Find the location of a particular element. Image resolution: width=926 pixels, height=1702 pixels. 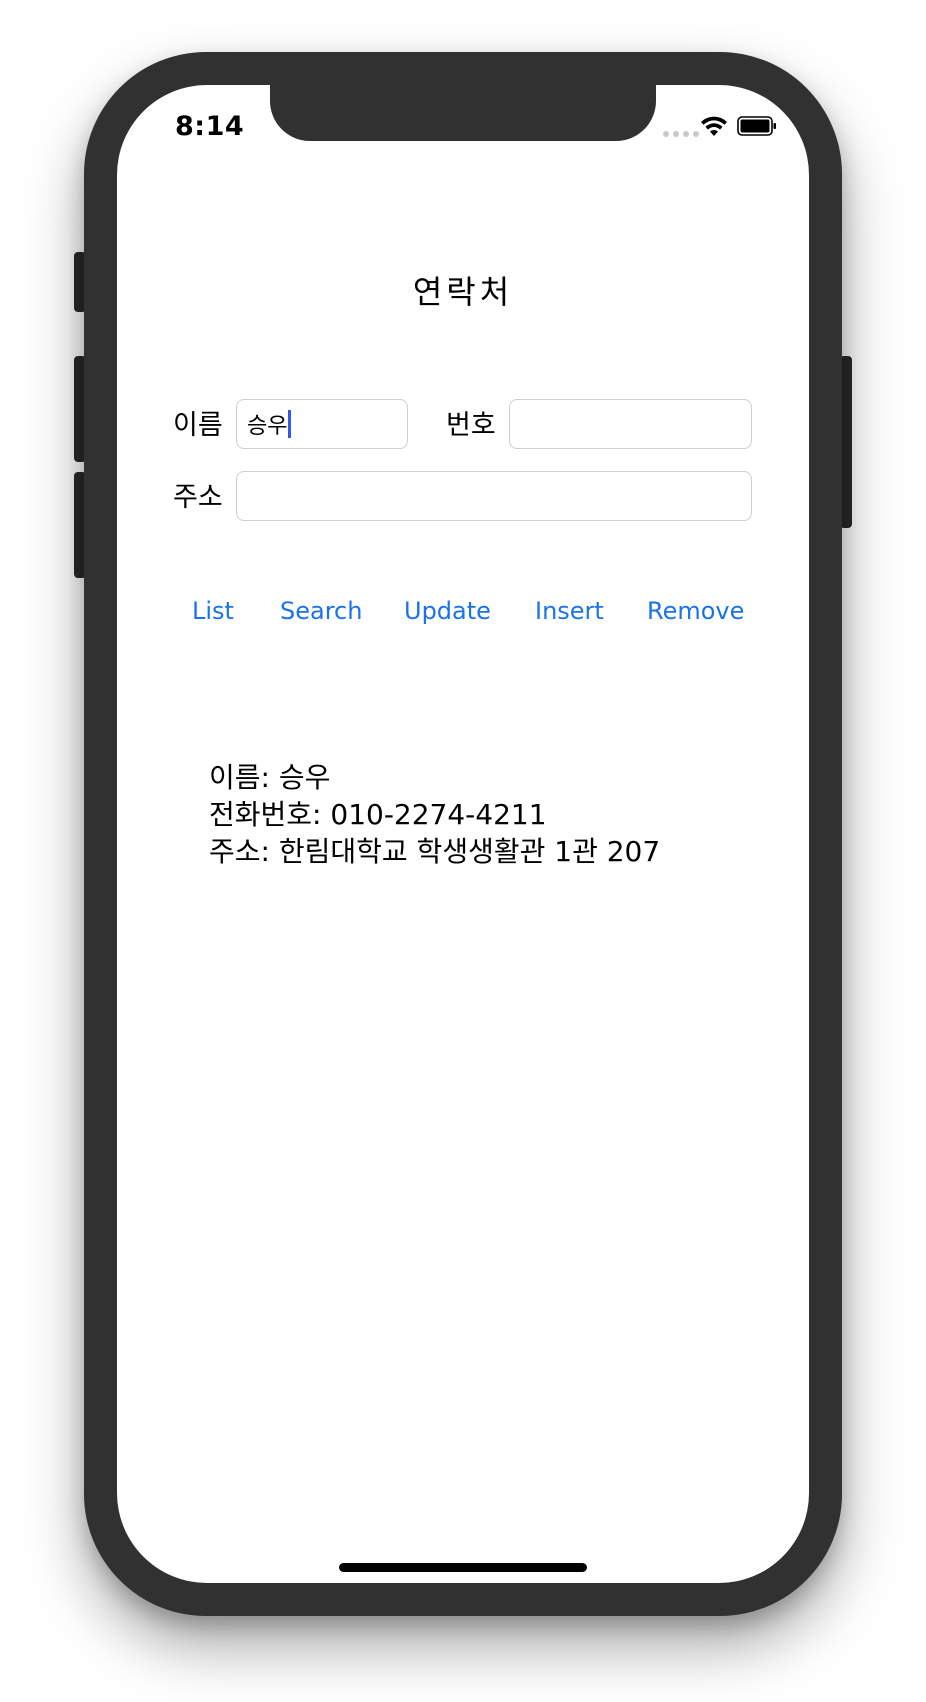

result-address: 주소: 한림대학교 학생생활관 1관 207 is located at coordinates (435, 851).